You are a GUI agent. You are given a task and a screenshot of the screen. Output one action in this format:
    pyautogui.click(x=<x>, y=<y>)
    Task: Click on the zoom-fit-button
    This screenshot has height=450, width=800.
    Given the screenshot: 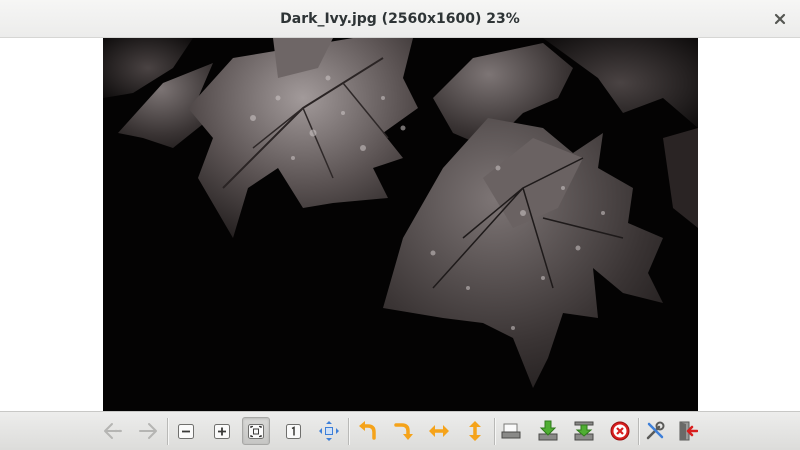 What is the action you would take?
    pyautogui.click(x=256, y=431)
    